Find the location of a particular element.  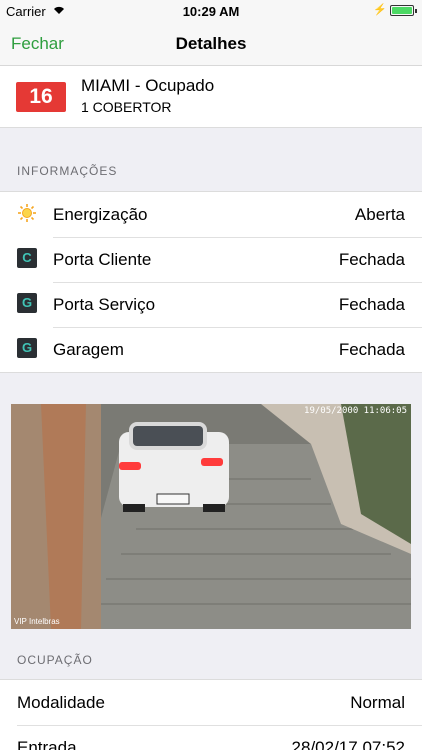

info-row-porta-servico: G Porta Serviço Fechada is located at coordinates (211, 304).